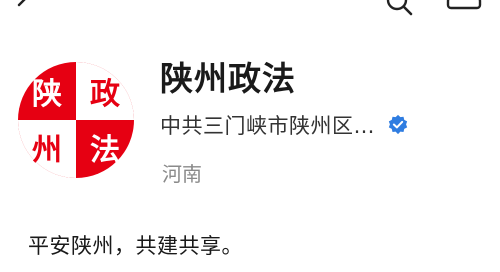  Describe the element at coordinates (182, 174) in the screenshot. I see `location-label: 河南` at that location.